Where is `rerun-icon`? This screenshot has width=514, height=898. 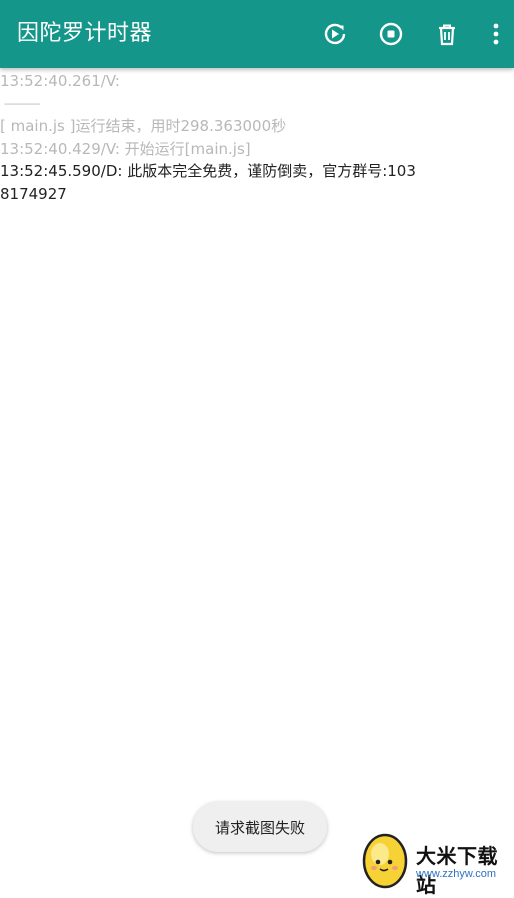
rerun-icon is located at coordinates (335, 34).